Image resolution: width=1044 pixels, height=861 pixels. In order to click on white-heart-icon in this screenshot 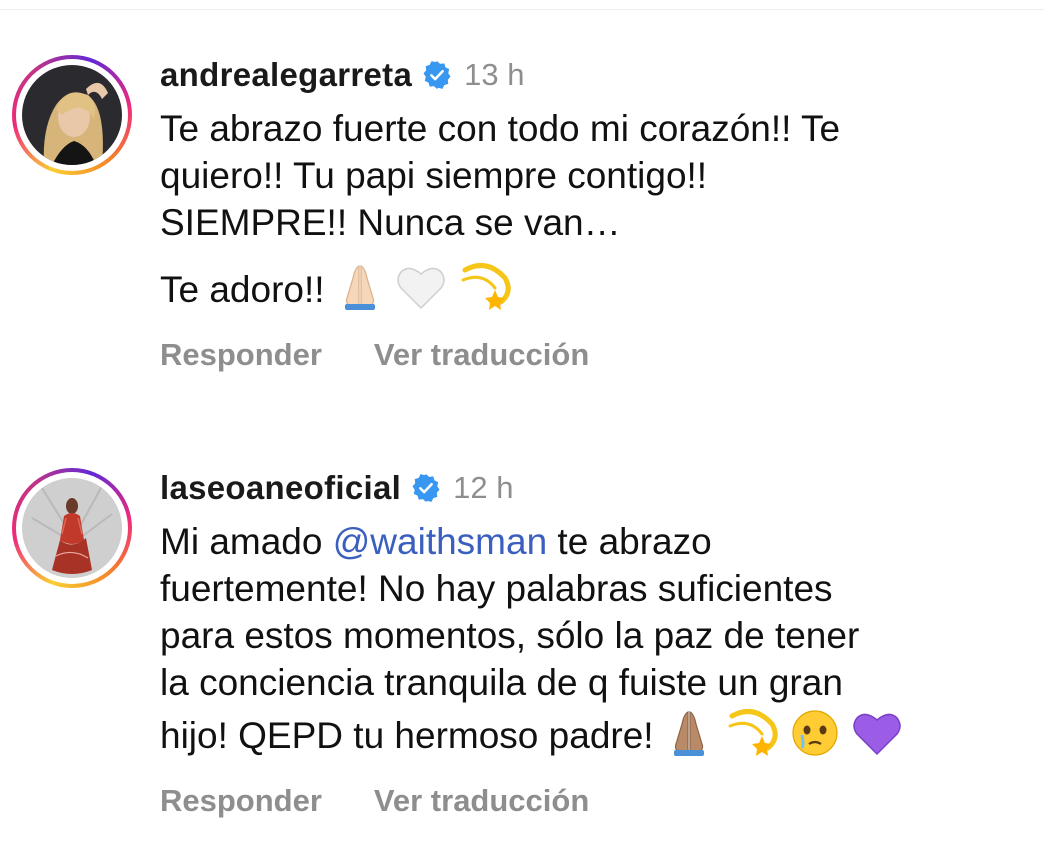, I will do `click(421, 287)`.